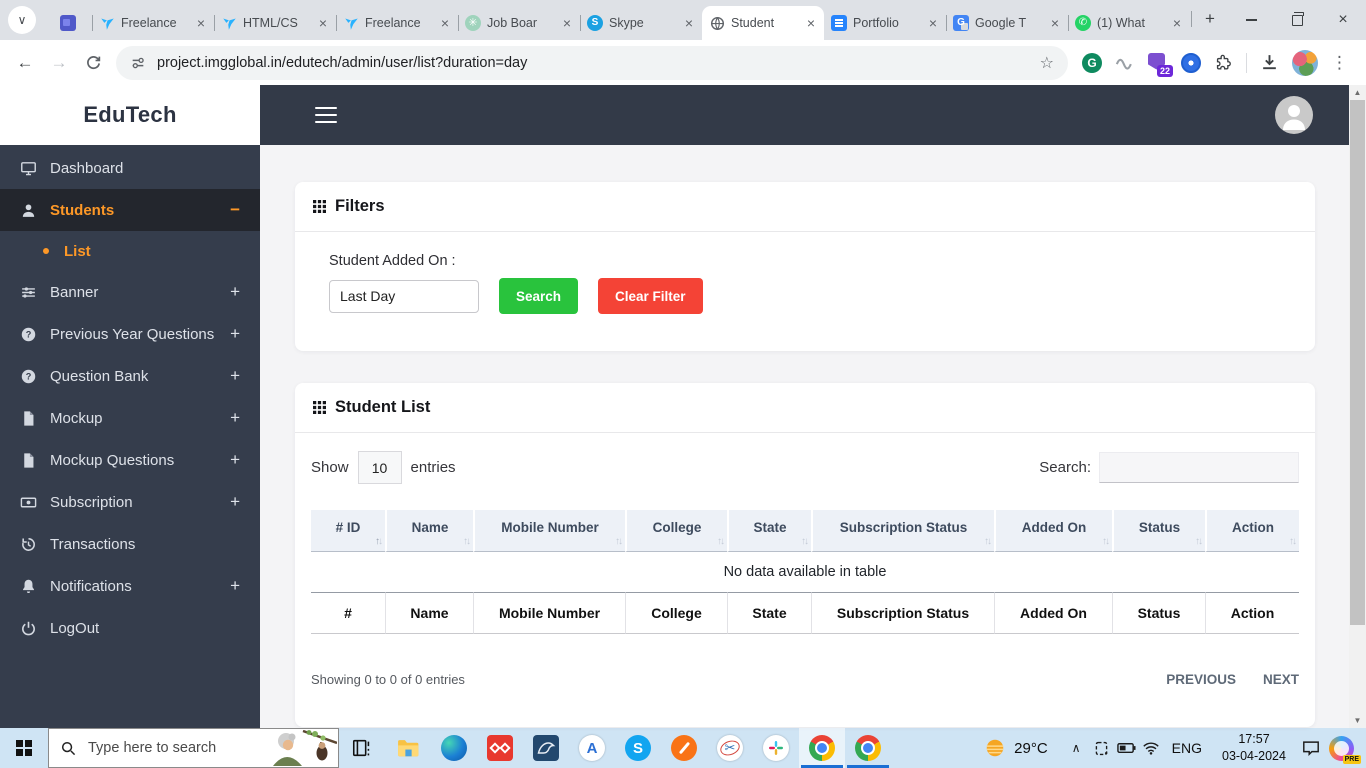  I want to click on column-header-added-on: Added On ↑↓, so click(1053, 531).